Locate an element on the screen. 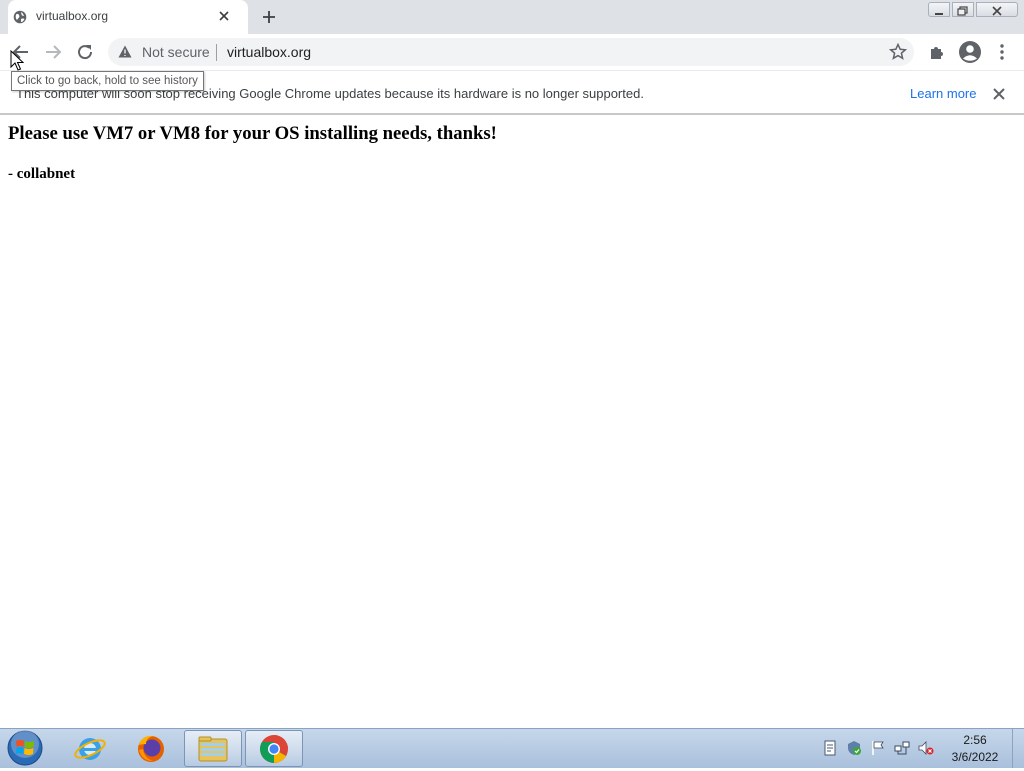 The width and height of the screenshot is (1024, 771). restore-icon is located at coordinates (962, 11).